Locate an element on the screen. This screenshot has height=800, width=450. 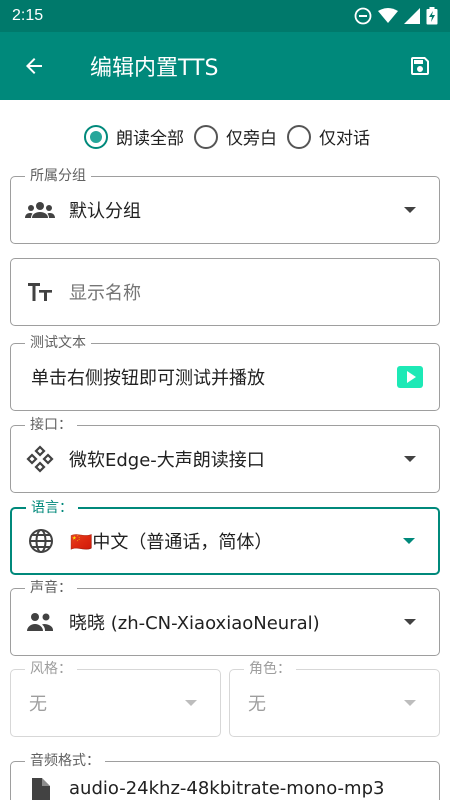
voice-value: 晓晓 (zh-CN-XiaoxiaoNeural) is located at coordinates (194, 623).